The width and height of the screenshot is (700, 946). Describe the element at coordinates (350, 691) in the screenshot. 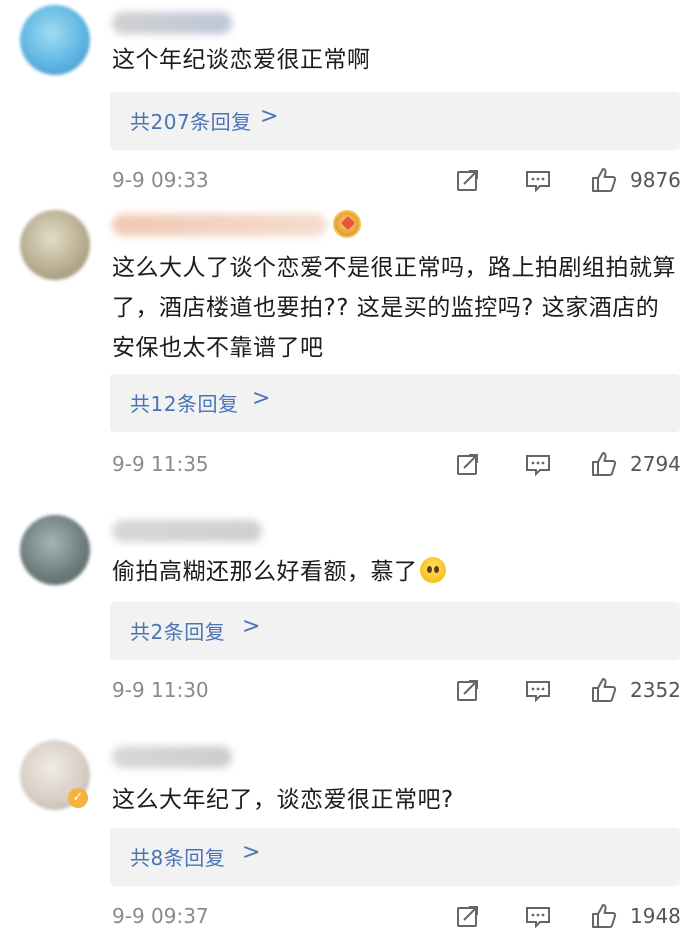

I see `comment-meta: 9-9 11:30 2352` at that location.